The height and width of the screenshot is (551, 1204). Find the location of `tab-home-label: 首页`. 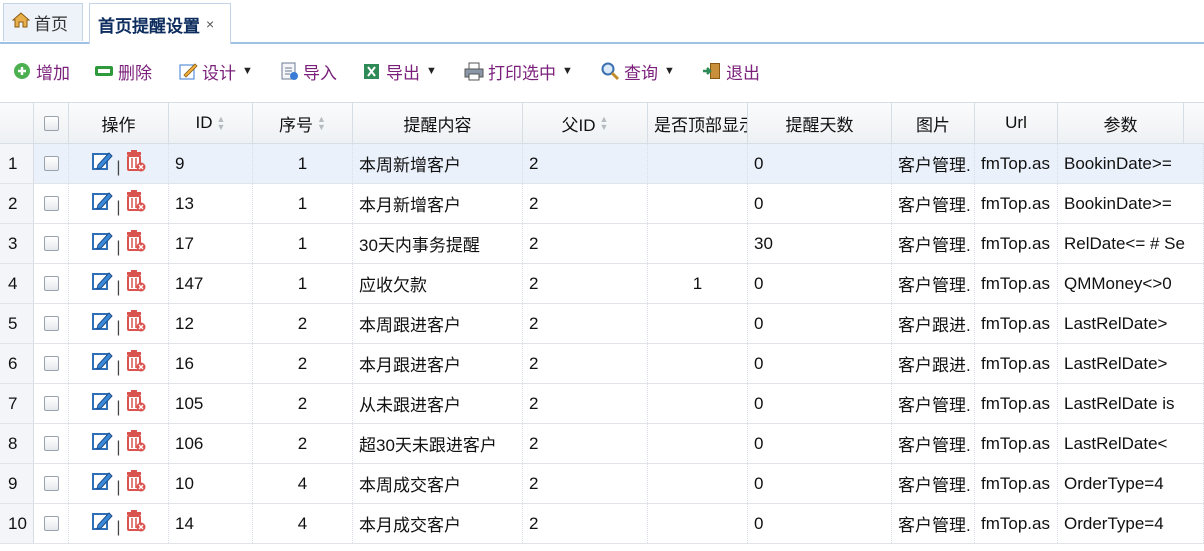

tab-home-label: 首页 is located at coordinates (51, 24).